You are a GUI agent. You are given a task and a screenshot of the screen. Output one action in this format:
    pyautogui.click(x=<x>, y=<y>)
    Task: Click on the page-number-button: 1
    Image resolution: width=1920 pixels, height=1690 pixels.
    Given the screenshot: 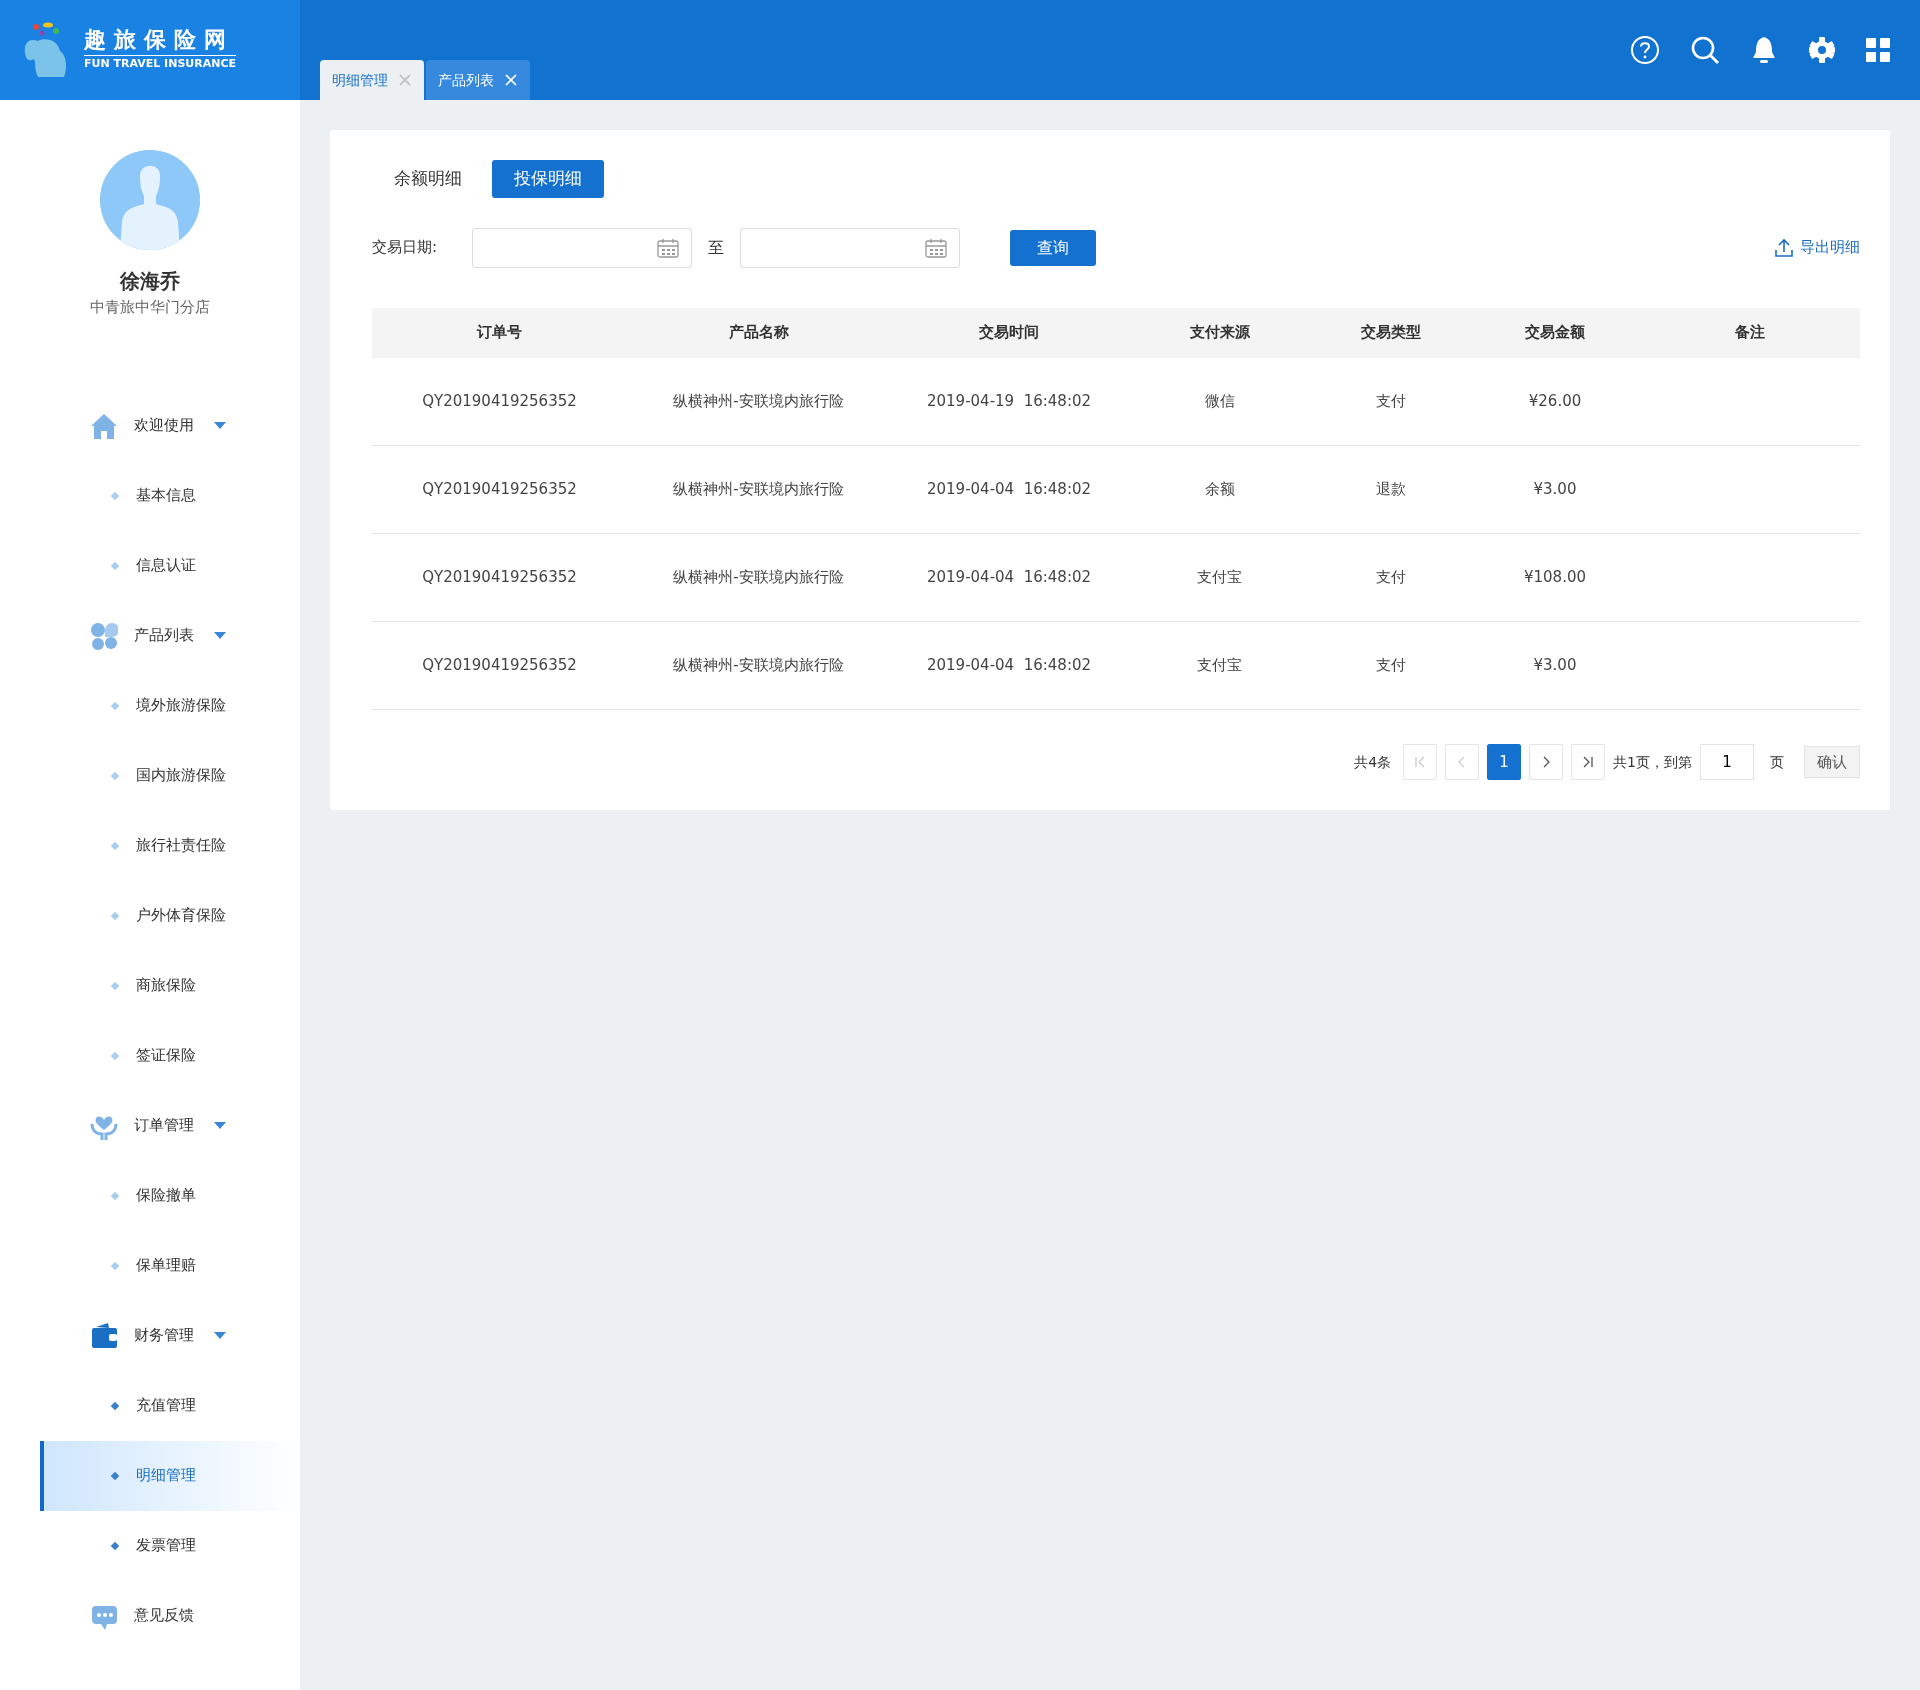 What is the action you would take?
    pyautogui.click(x=1504, y=762)
    